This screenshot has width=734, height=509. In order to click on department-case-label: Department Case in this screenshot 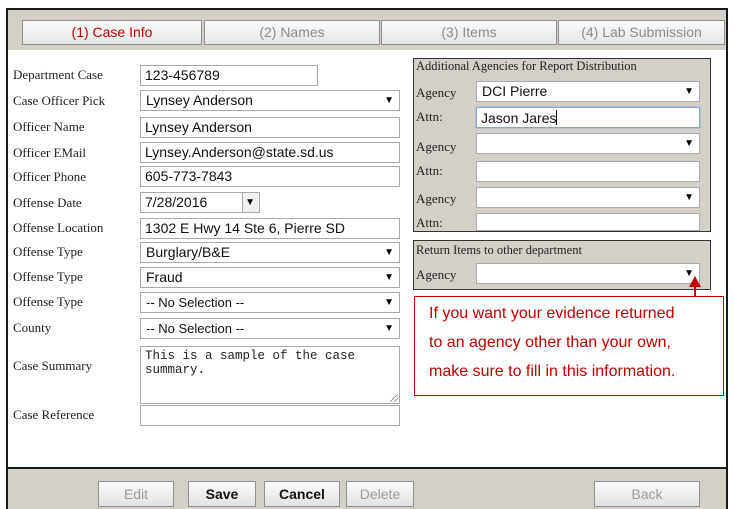, I will do `click(58, 74)`.